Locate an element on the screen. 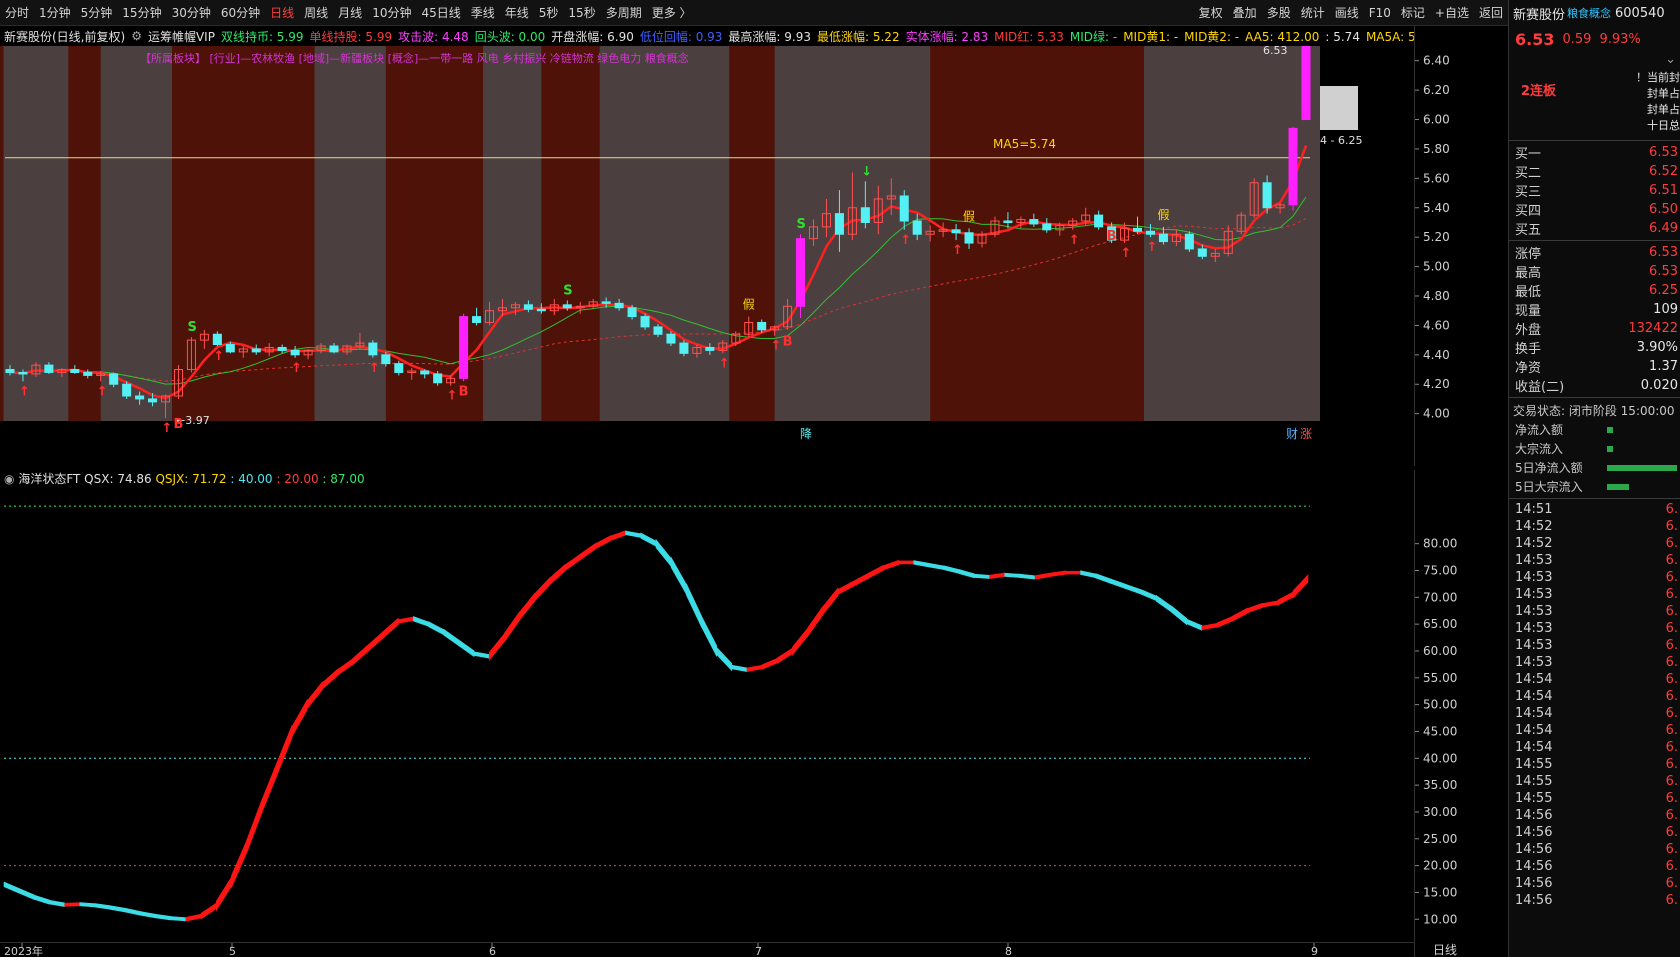 Image resolution: width=1680 pixels, height=957 pixels. period-tab: 60分钟 is located at coordinates (240, 12).